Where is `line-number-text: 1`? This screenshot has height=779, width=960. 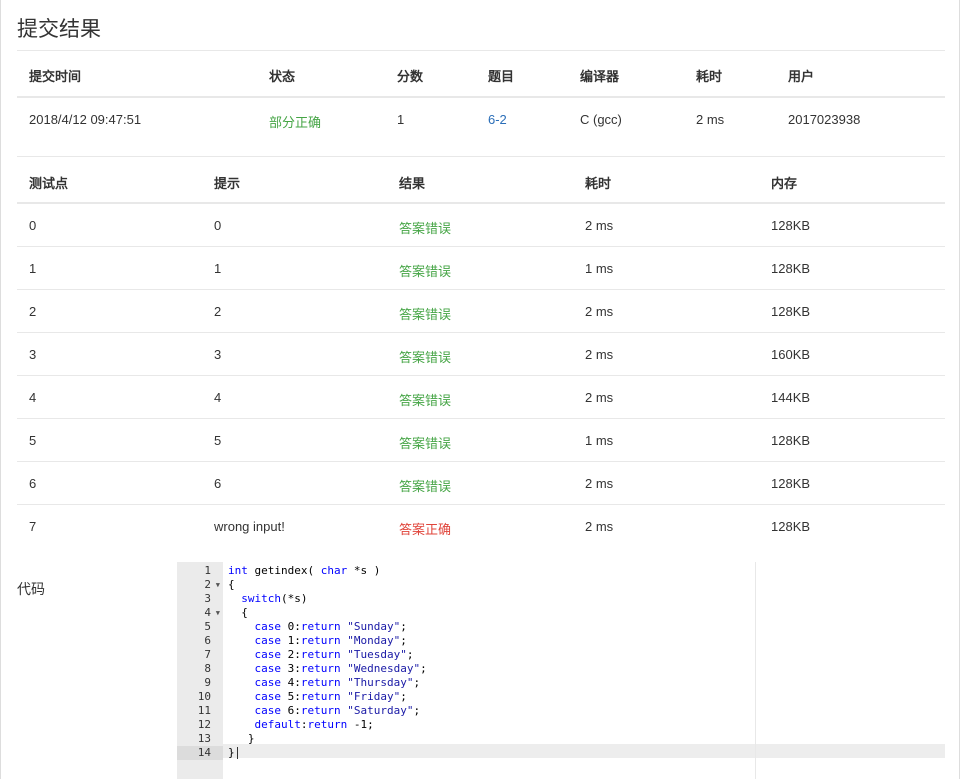 line-number-text: 1 is located at coordinates (207, 570).